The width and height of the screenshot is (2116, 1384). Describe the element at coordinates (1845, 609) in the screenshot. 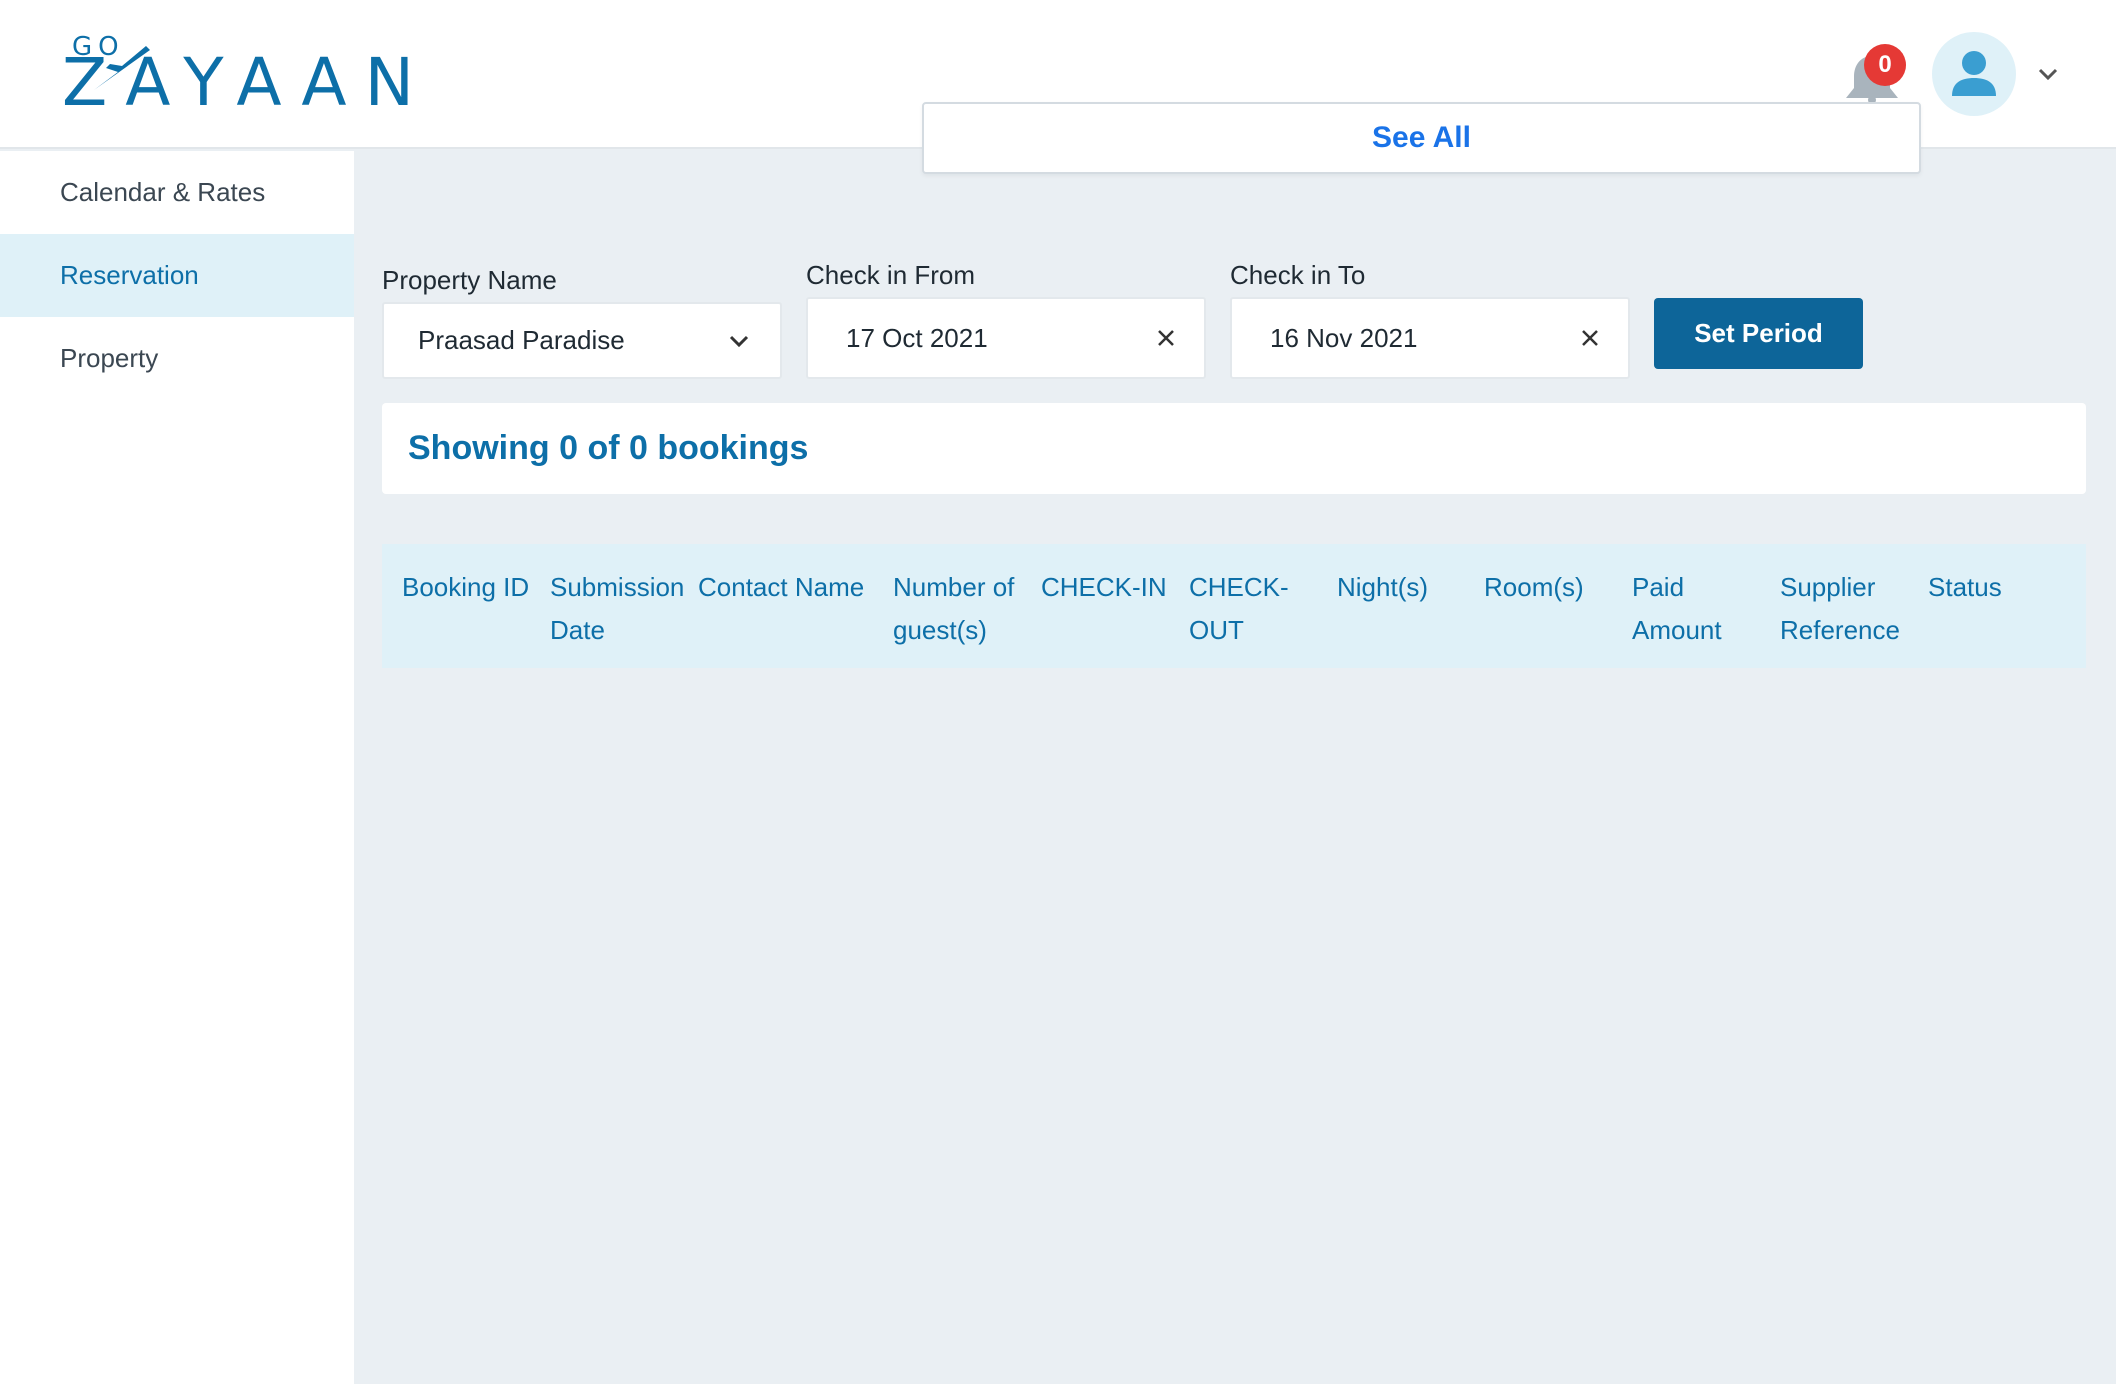

I see `column-header-supplier-reference: Supplier Reference` at that location.